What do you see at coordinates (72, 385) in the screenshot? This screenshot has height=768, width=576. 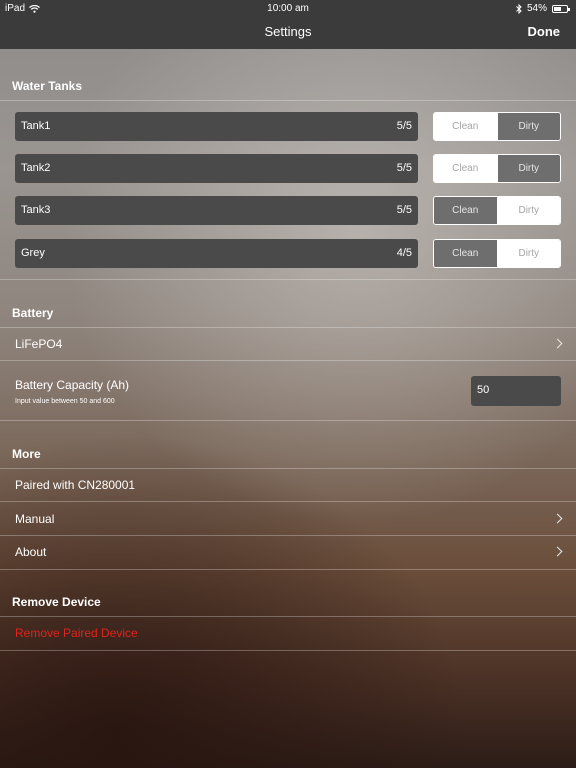 I see `battery-capacity-label: Battery Capacity (Ah)` at bounding box center [72, 385].